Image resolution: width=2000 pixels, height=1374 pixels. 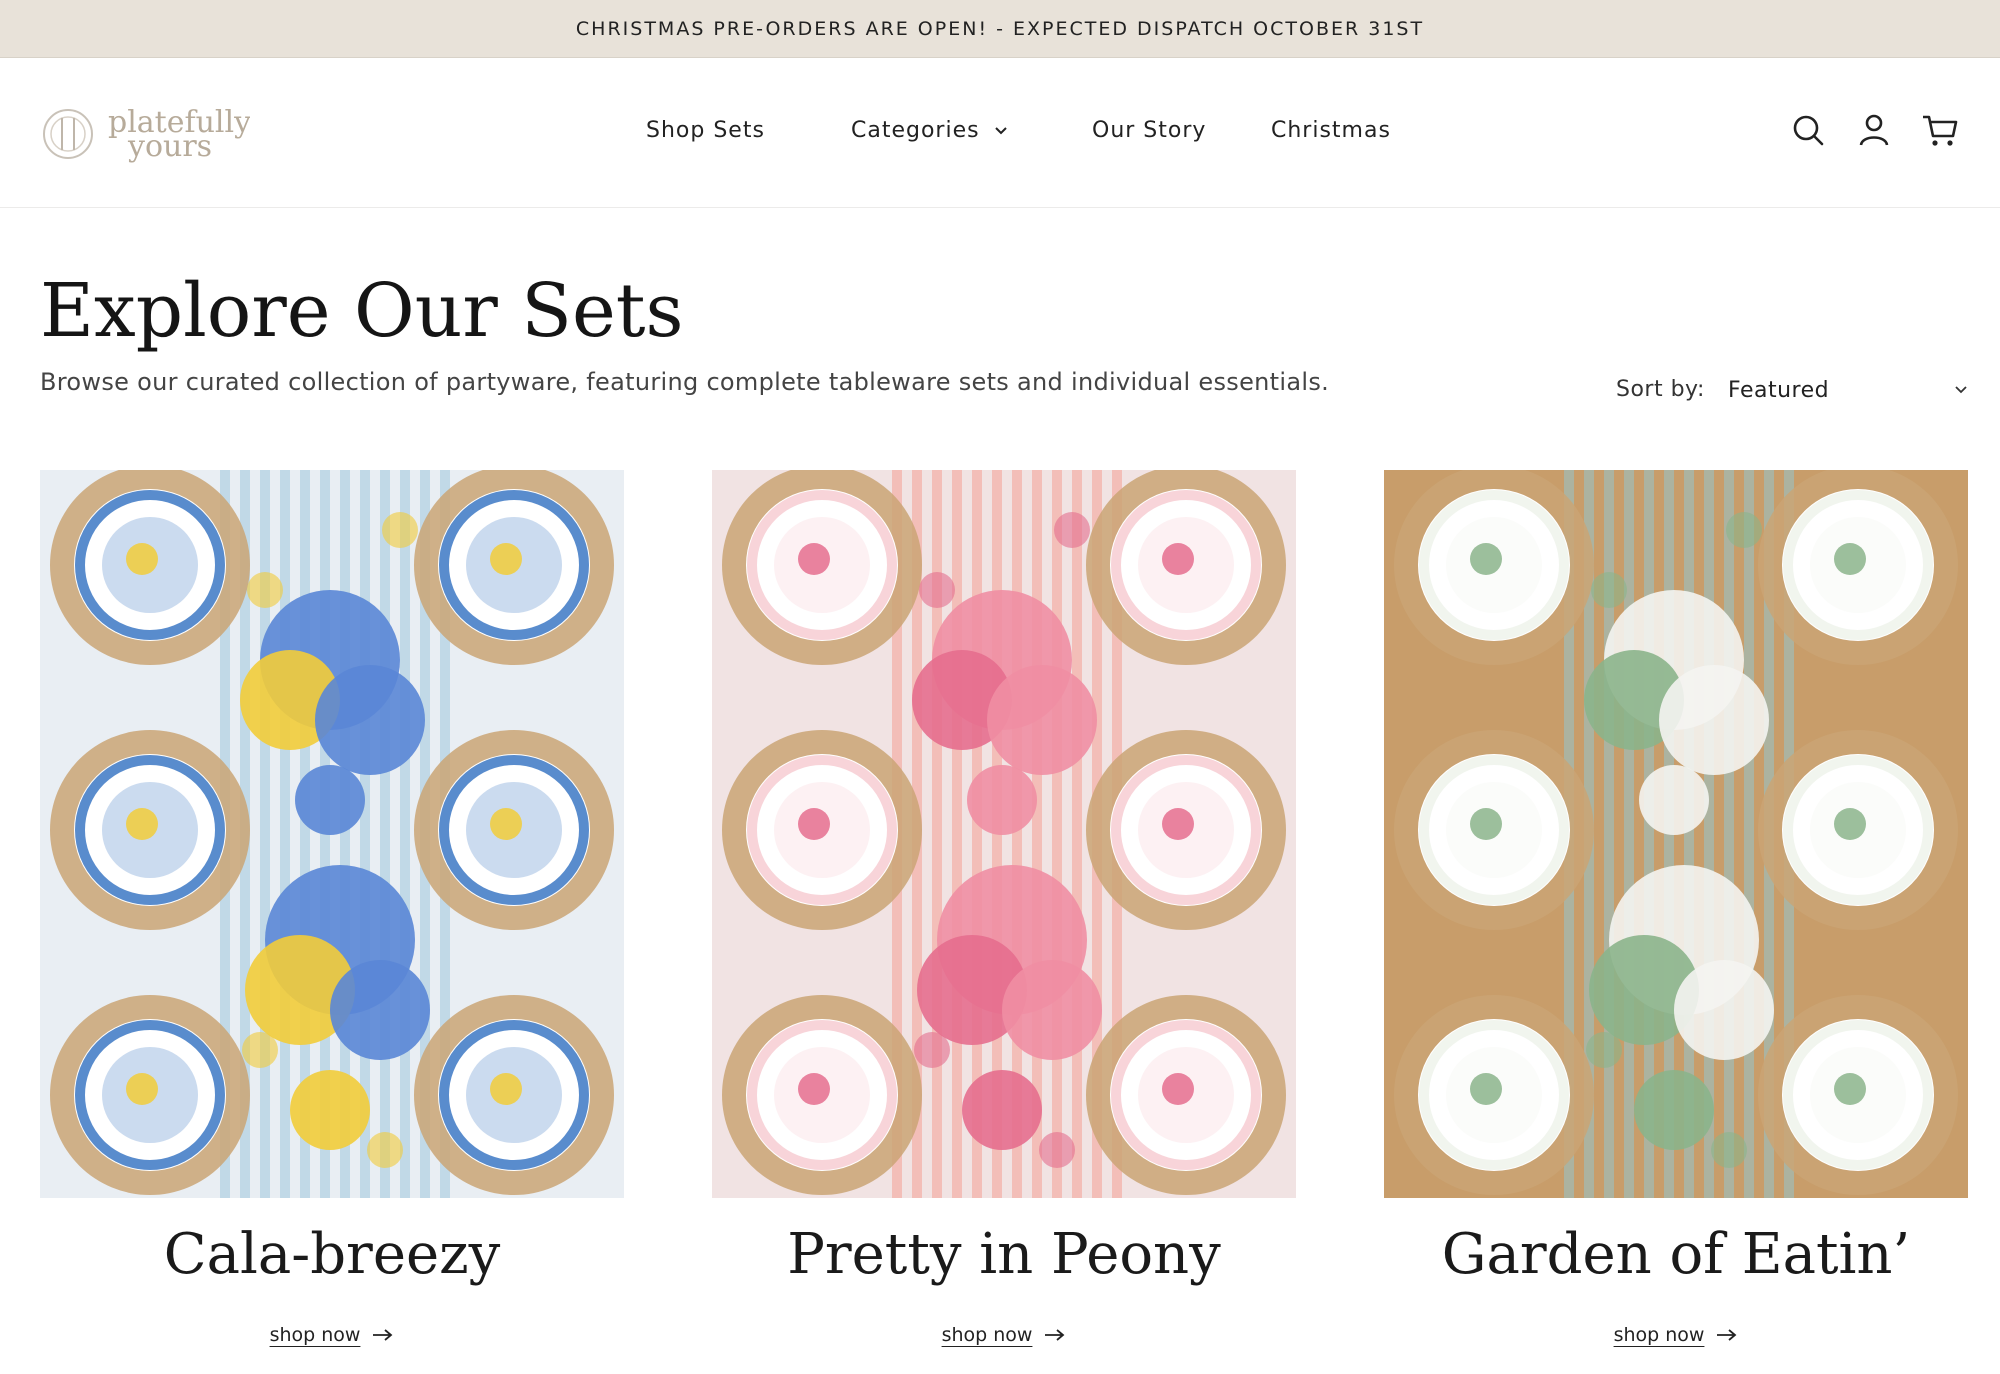 I want to click on sort-select: Featured, so click(x=1848, y=390).